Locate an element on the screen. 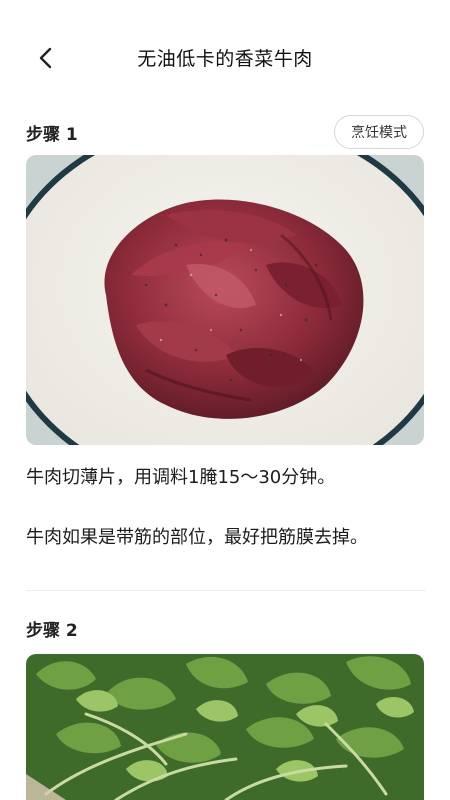 Image resolution: width=450 pixels, height=800 pixels. page-title: 无油低卡的香菜牛肉 is located at coordinates (225, 59).